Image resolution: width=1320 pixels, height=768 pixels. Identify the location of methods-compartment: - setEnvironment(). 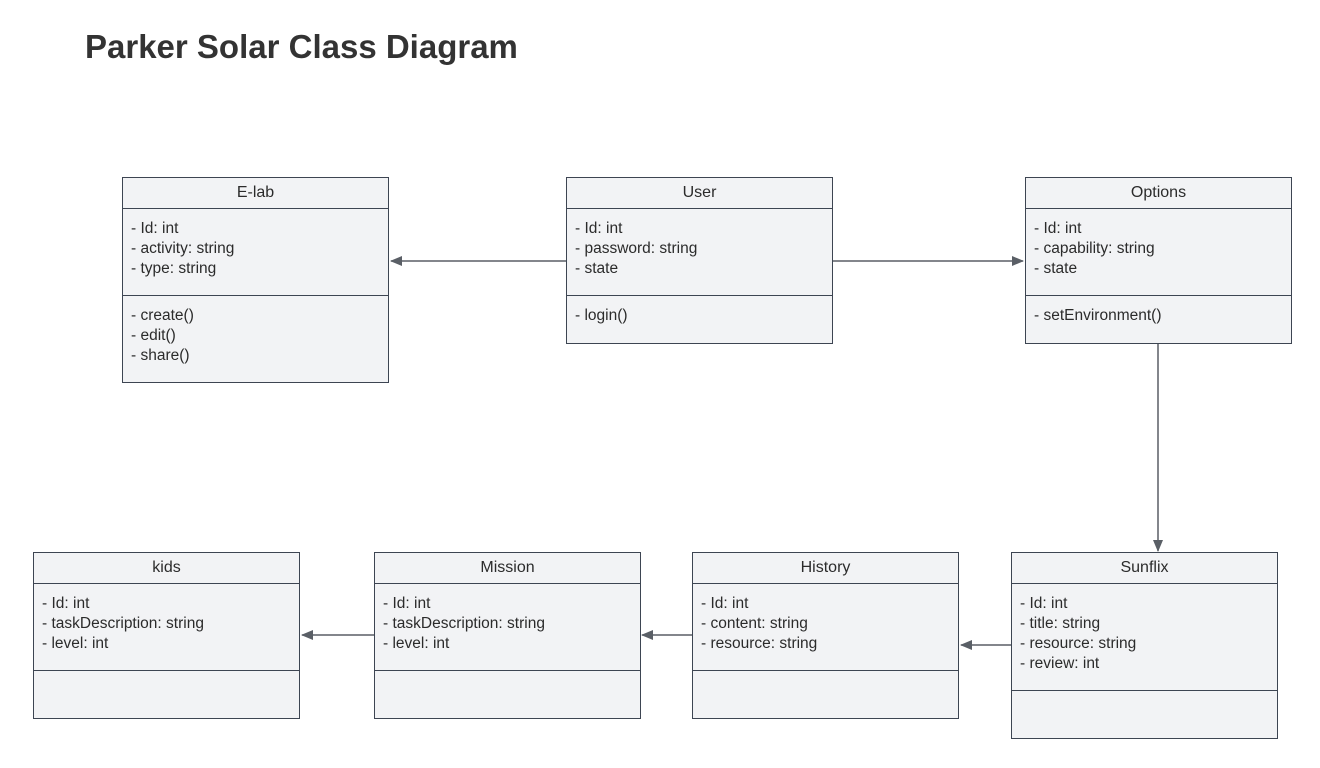
(1158, 319).